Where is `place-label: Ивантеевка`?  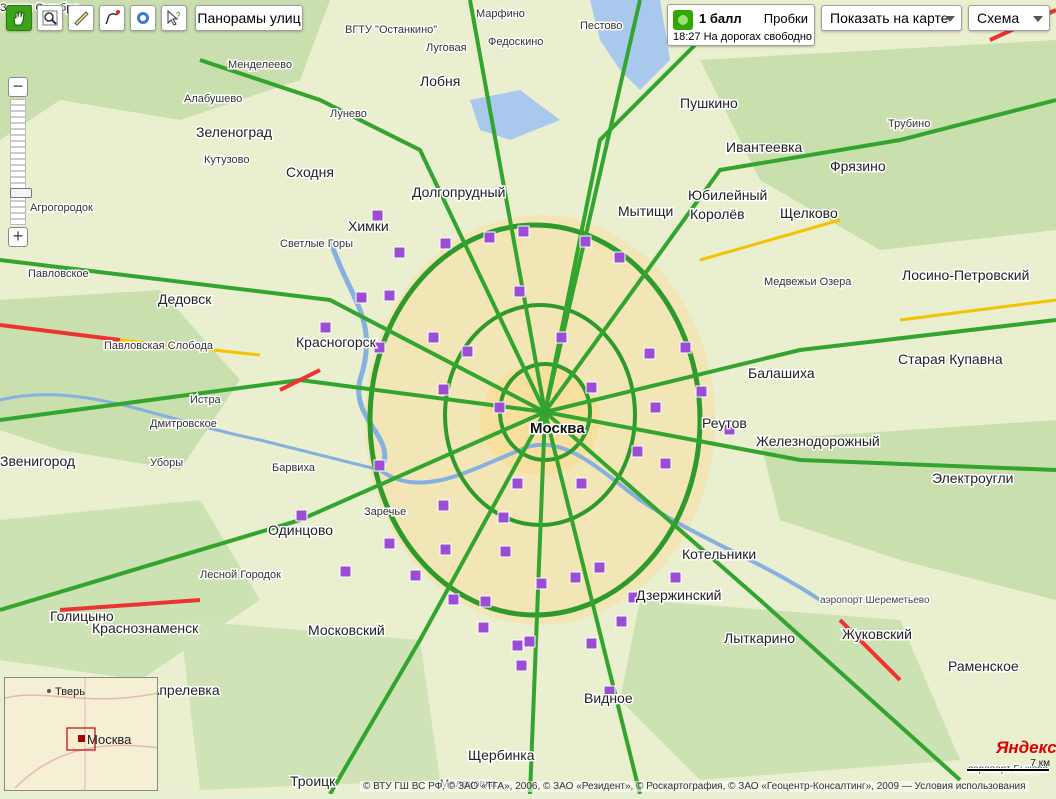
place-label: Ивантеевка is located at coordinates (764, 147).